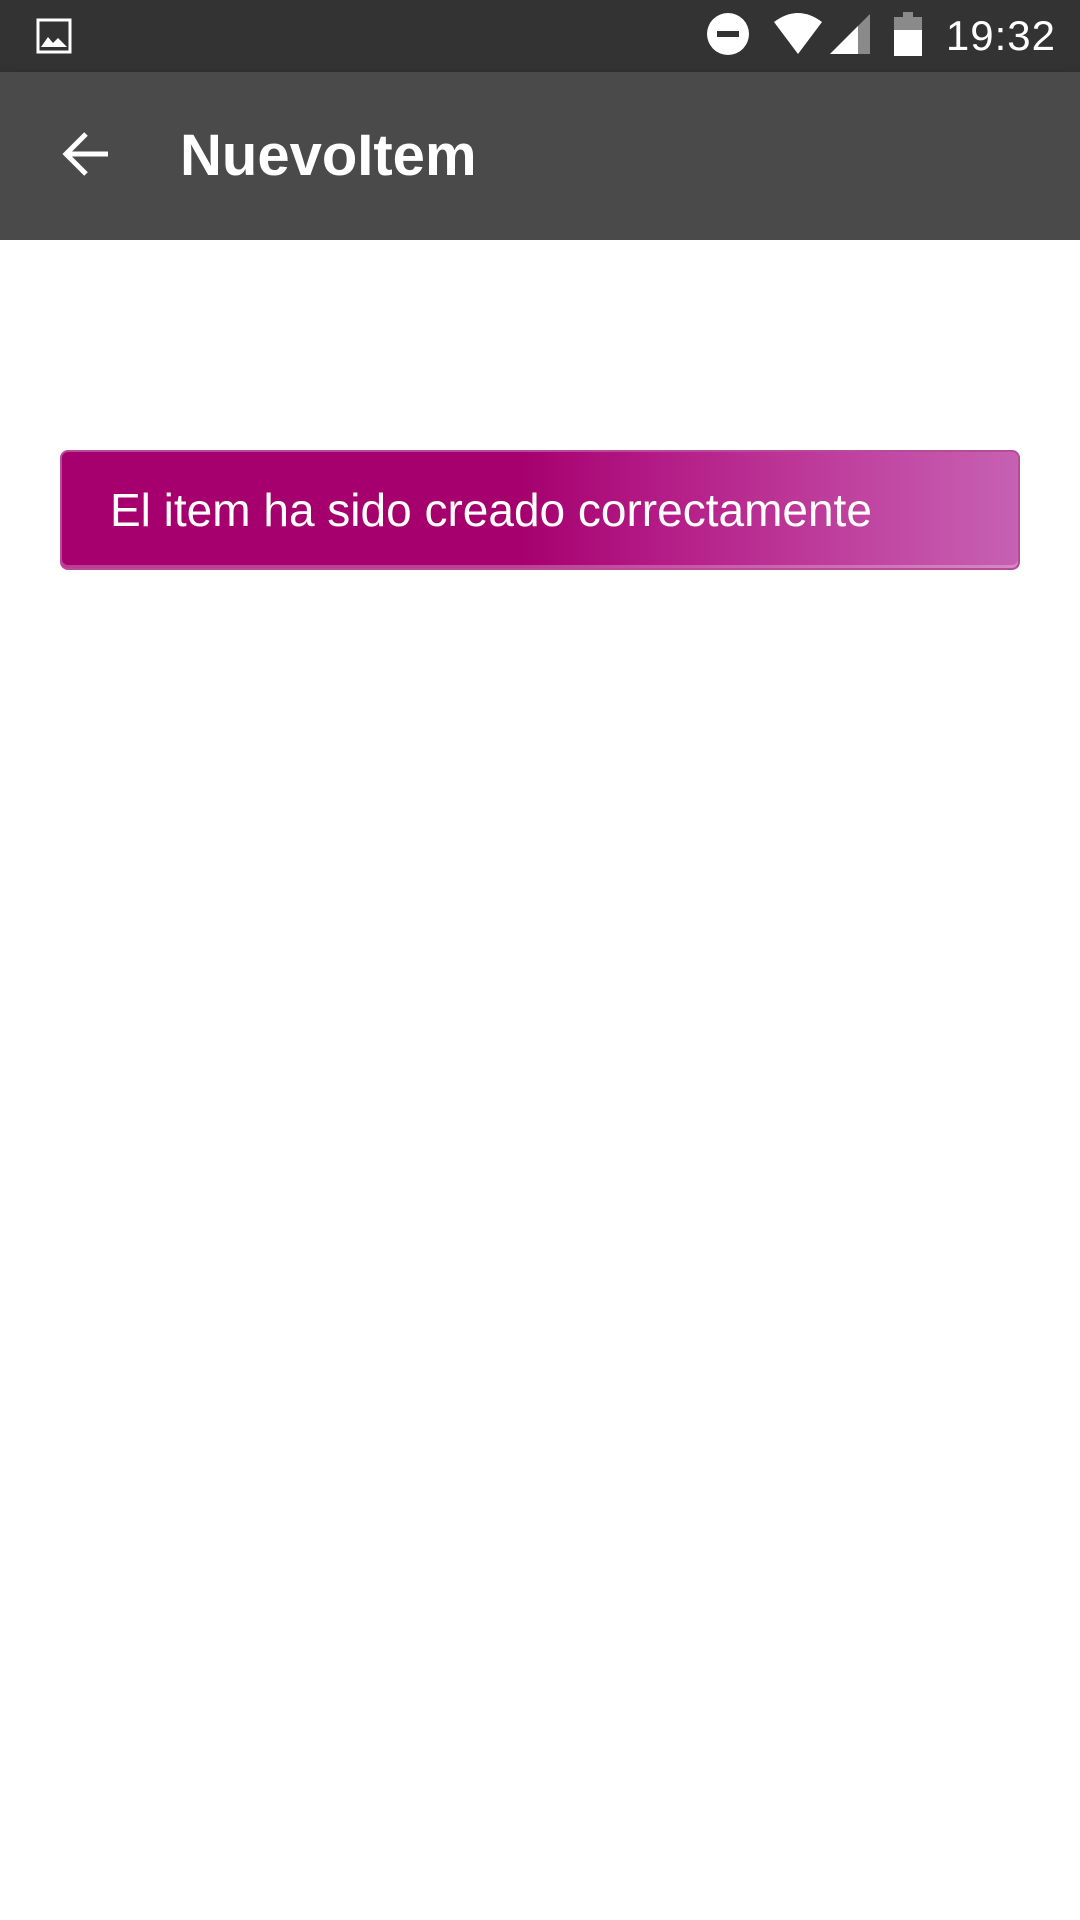  I want to click on cell-signal-icon, so click(850, 36).